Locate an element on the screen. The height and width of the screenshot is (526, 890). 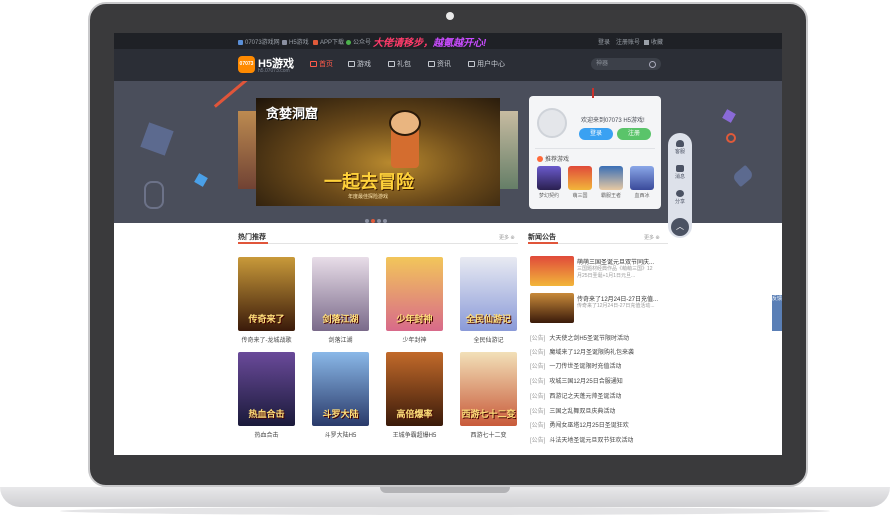
game-card: 高倍爆率 王城争霸超爆H5 is located at coordinates (414, 395).